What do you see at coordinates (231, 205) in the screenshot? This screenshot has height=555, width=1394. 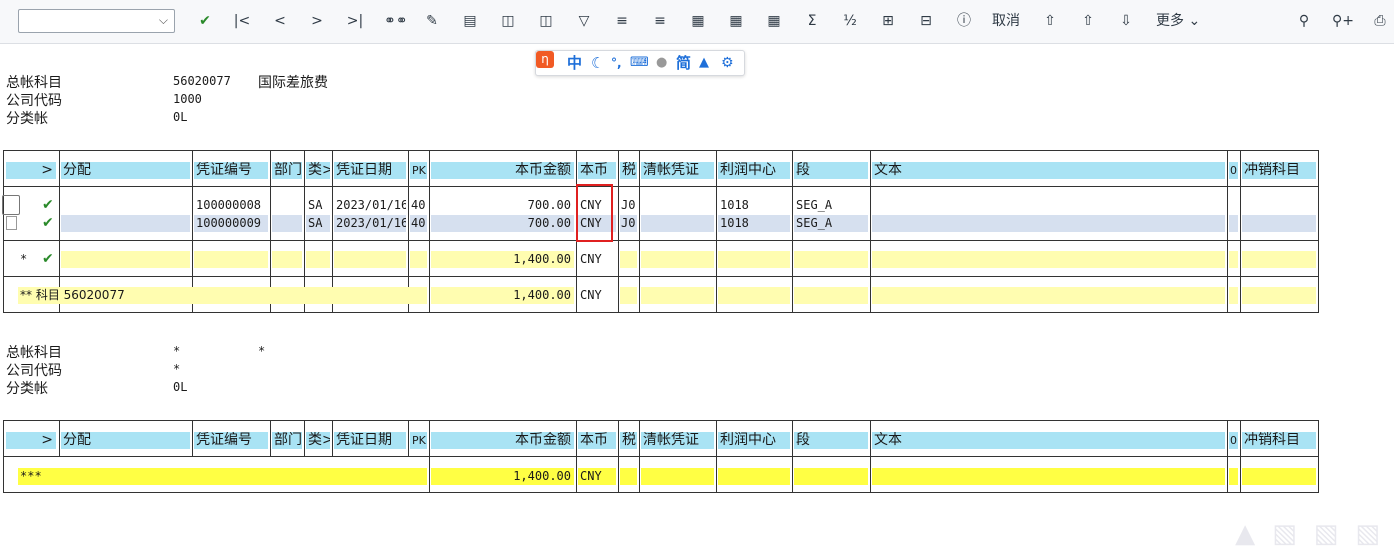 I see `cell-doc-no: 100000008` at bounding box center [231, 205].